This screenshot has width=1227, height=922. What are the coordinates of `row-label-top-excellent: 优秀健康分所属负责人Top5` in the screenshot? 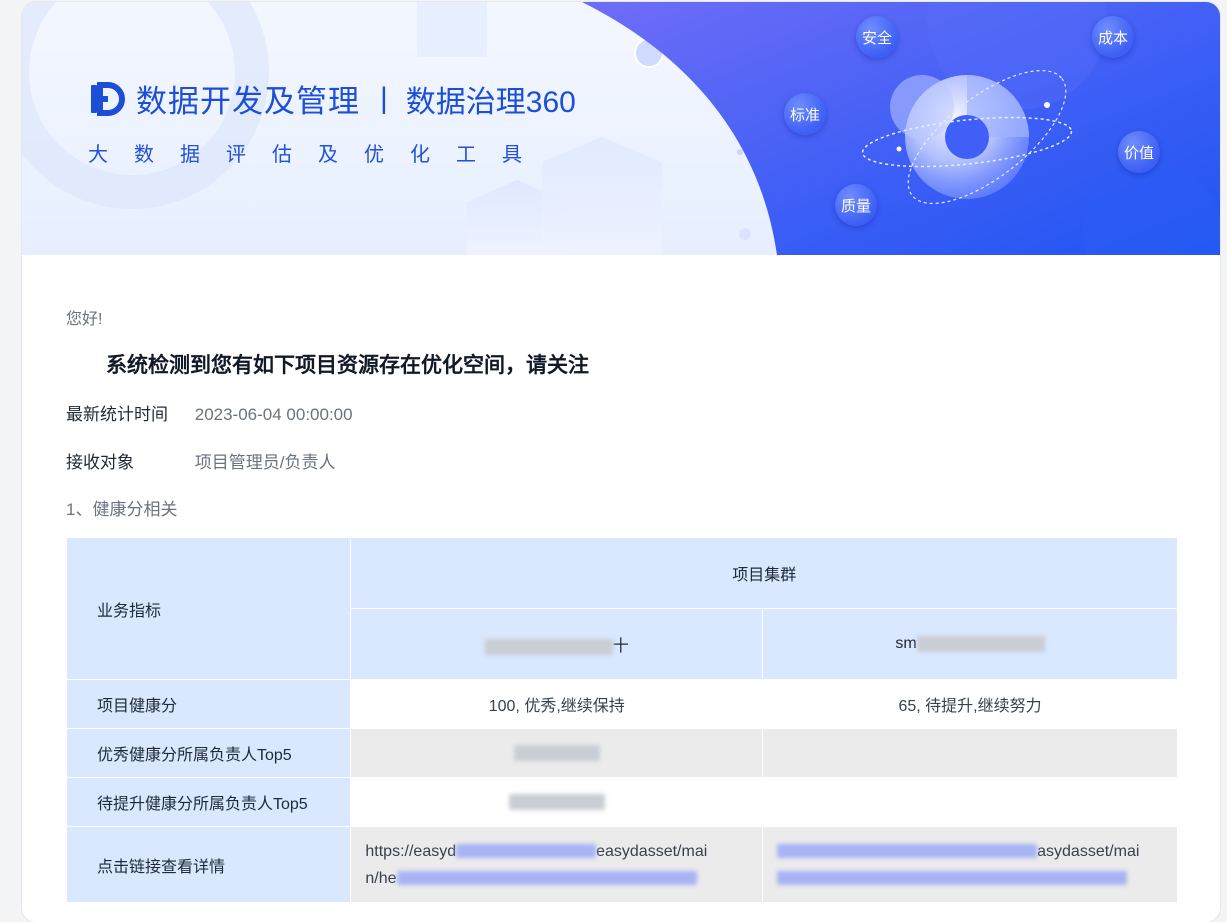 It's located at (208, 753).